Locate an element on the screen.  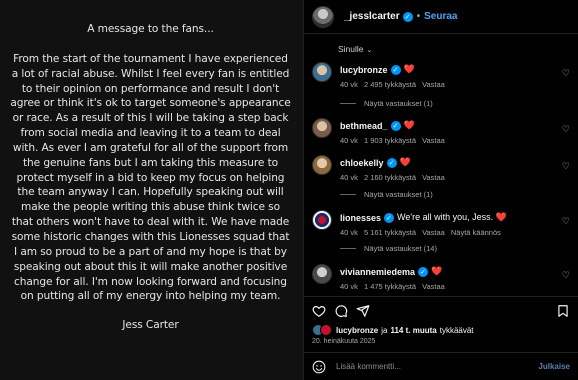
emoji-icon is located at coordinates (319, 367).